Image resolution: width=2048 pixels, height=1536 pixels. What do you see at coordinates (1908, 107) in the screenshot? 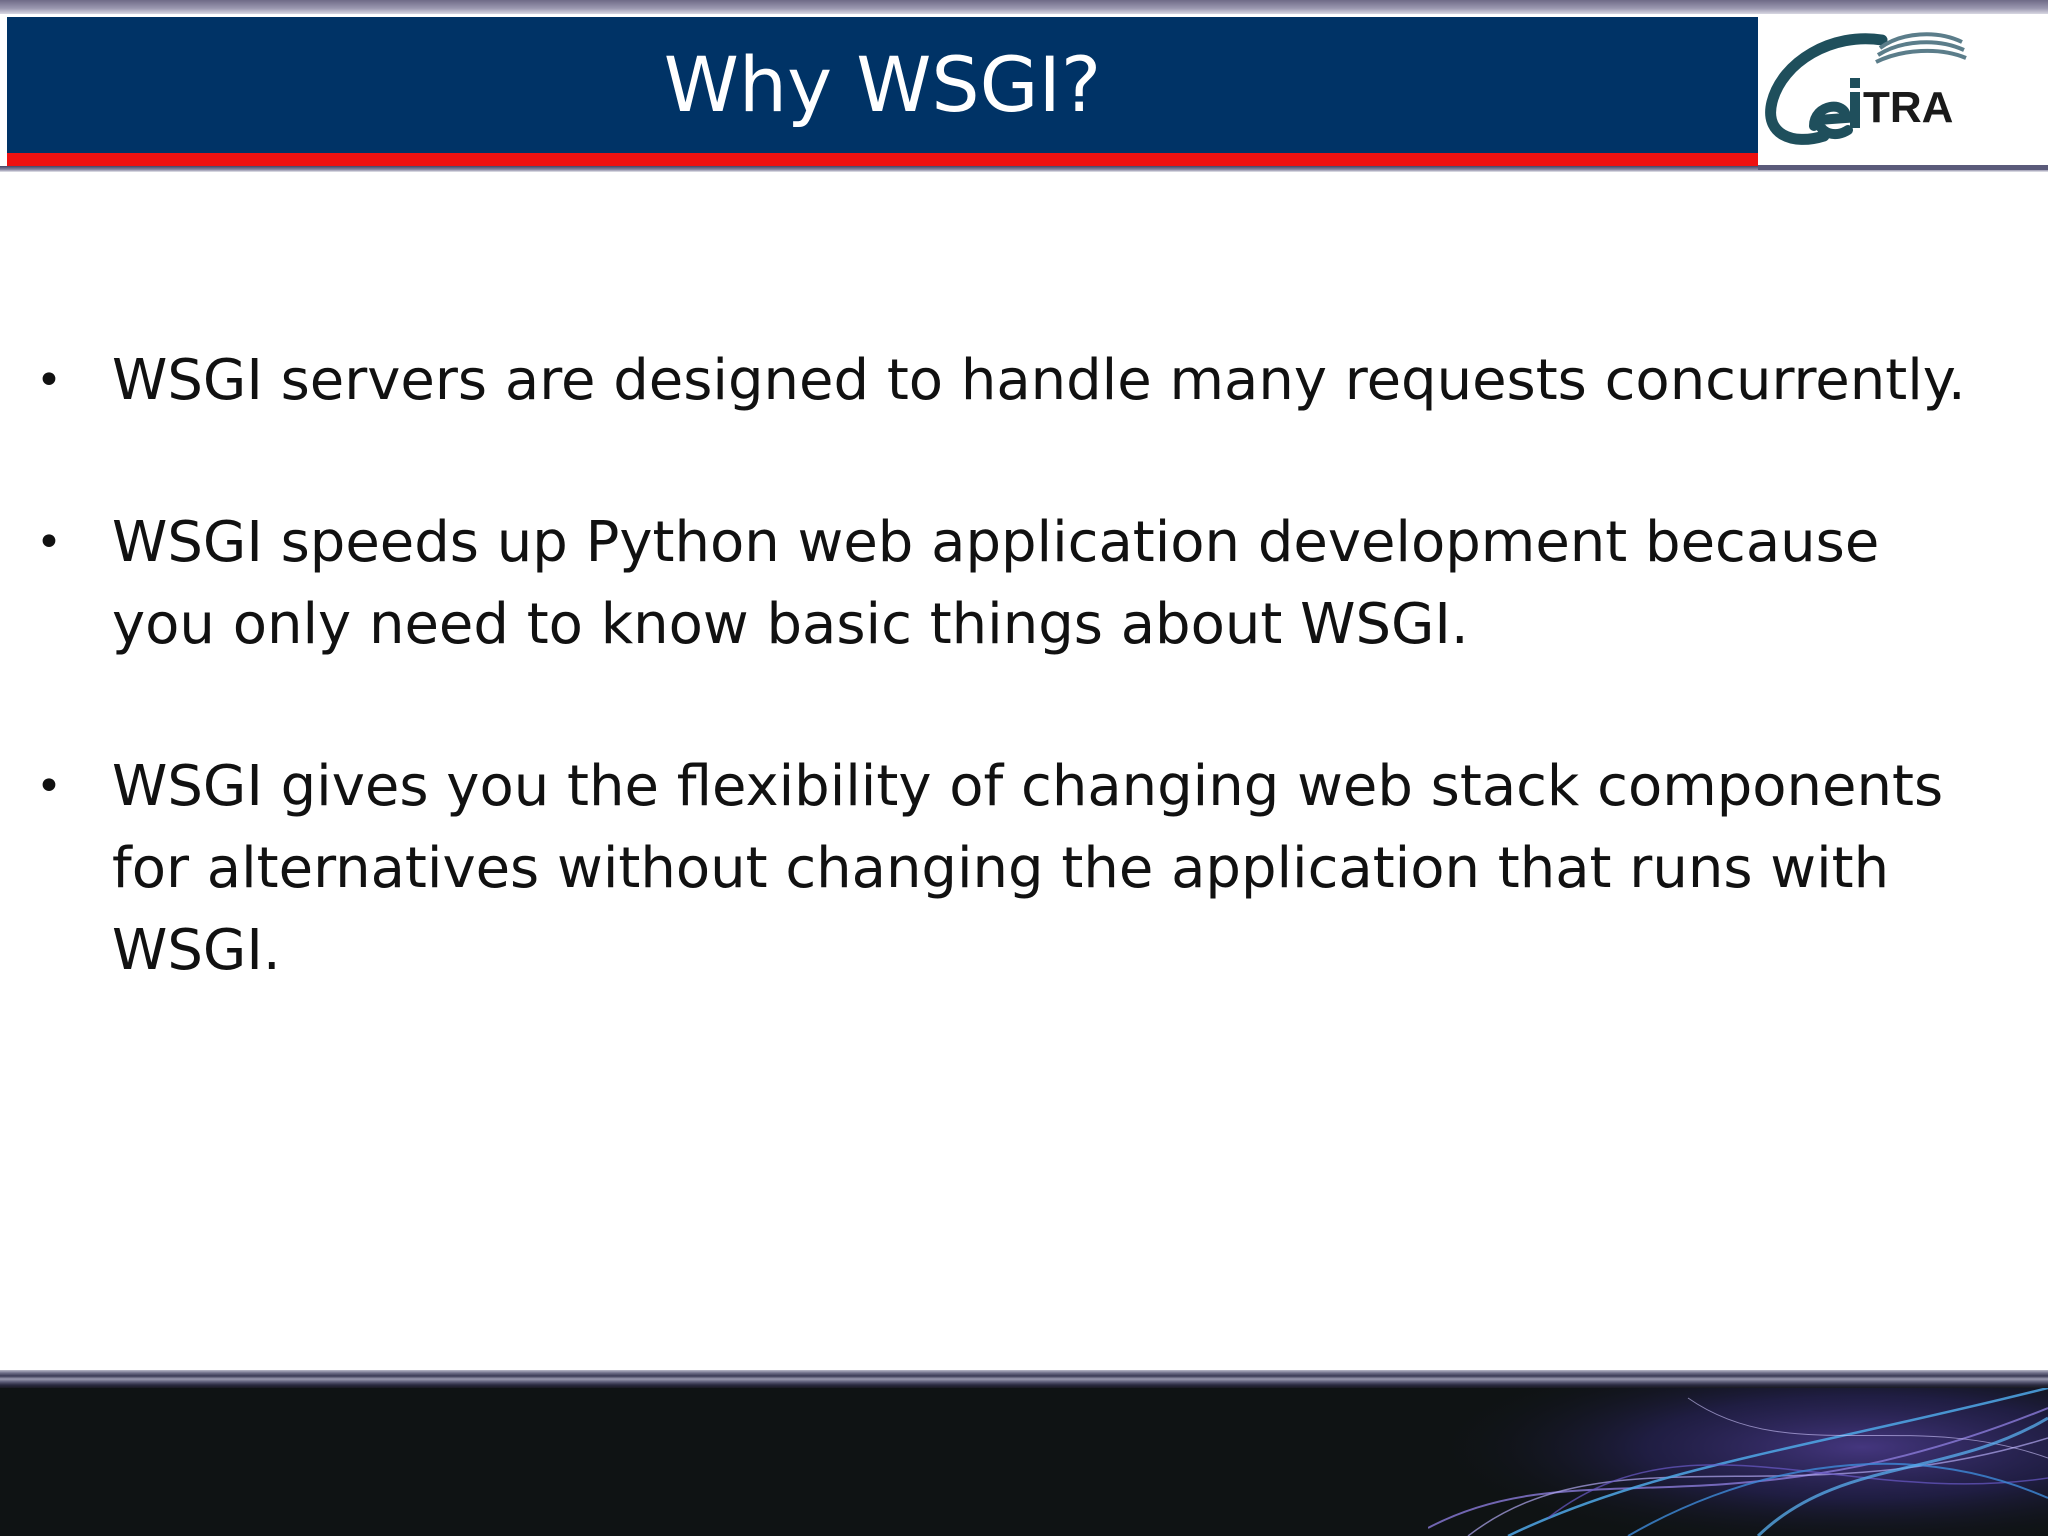
I see `svg-text: TRA` at bounding box center [1908, 107].